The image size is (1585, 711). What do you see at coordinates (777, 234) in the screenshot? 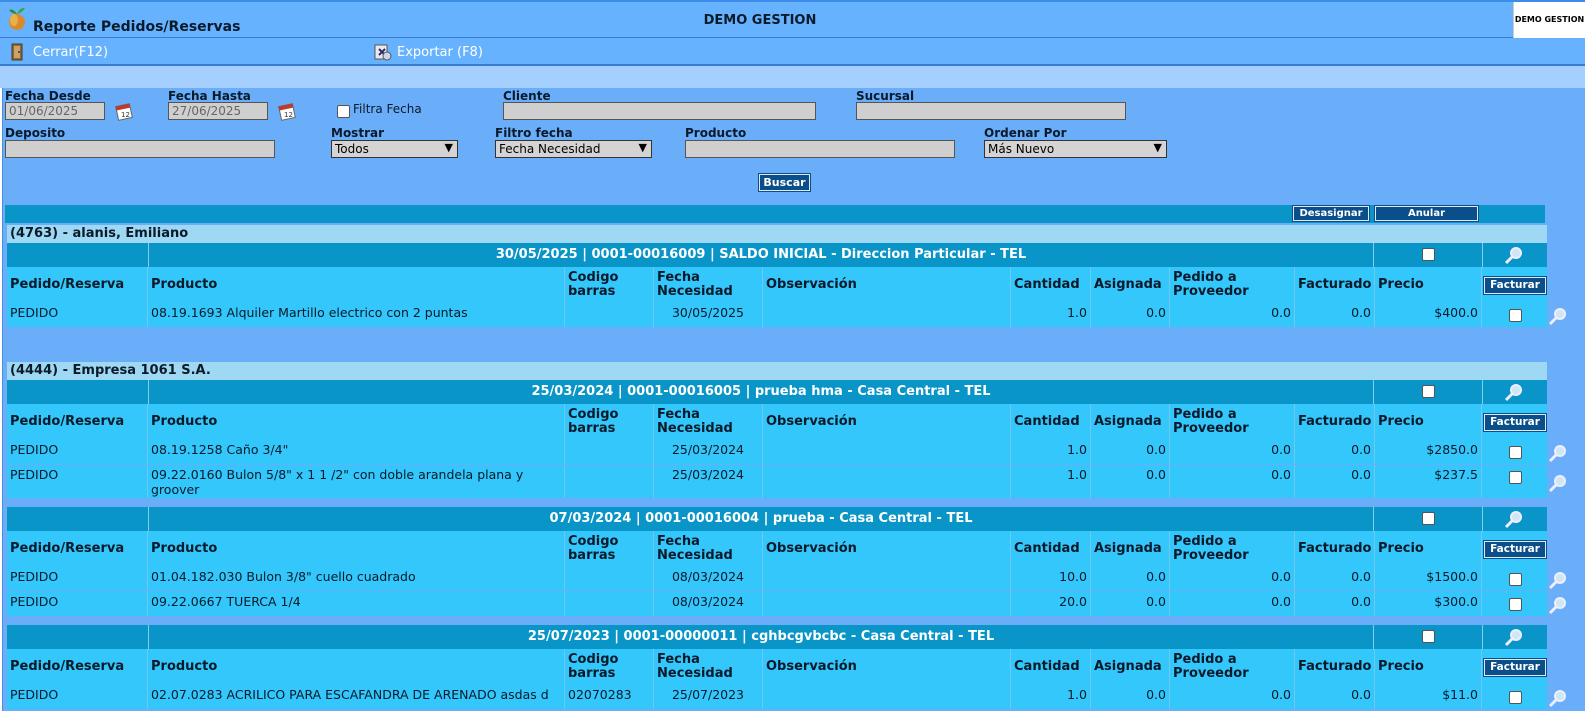
I see `customer-header: (4763) - alanis, Emiliano` at bounding box center [777, 234].